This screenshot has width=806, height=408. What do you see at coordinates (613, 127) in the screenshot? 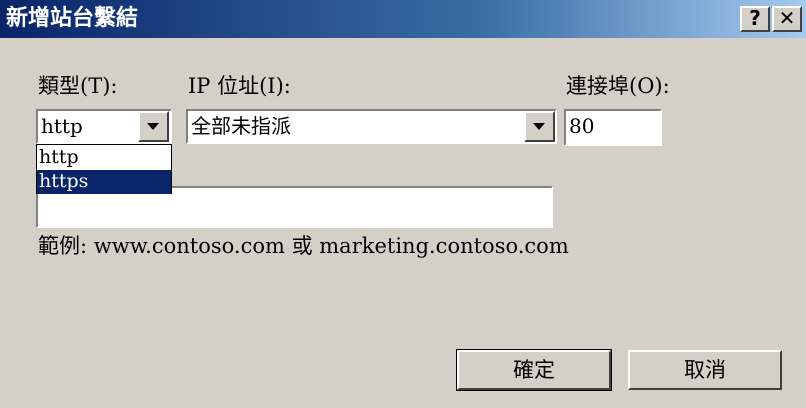
I see `port-input: 80` at bounding box center [613, 127].